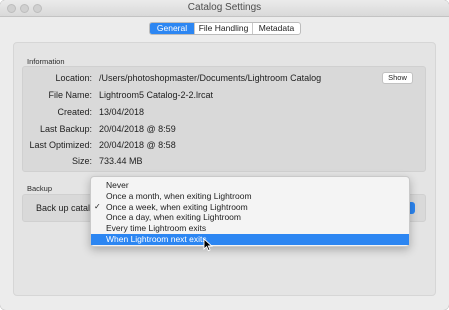 This screenshot has width=449, height=310. Describe the element at coordinates (121, 161) in the screenshot. I see `size-value: 733.44 MB` at that location.